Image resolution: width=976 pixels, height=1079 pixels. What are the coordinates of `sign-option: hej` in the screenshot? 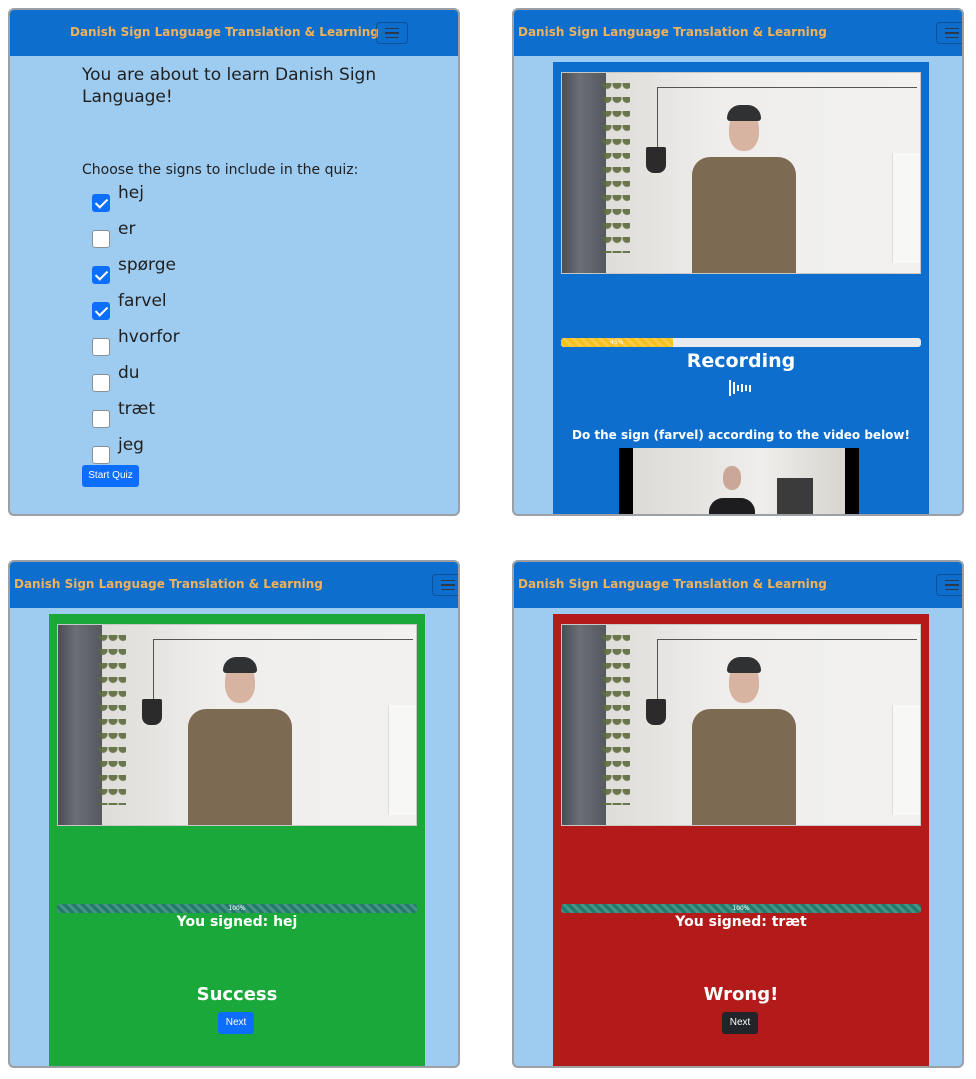 It's located at (136, 200).